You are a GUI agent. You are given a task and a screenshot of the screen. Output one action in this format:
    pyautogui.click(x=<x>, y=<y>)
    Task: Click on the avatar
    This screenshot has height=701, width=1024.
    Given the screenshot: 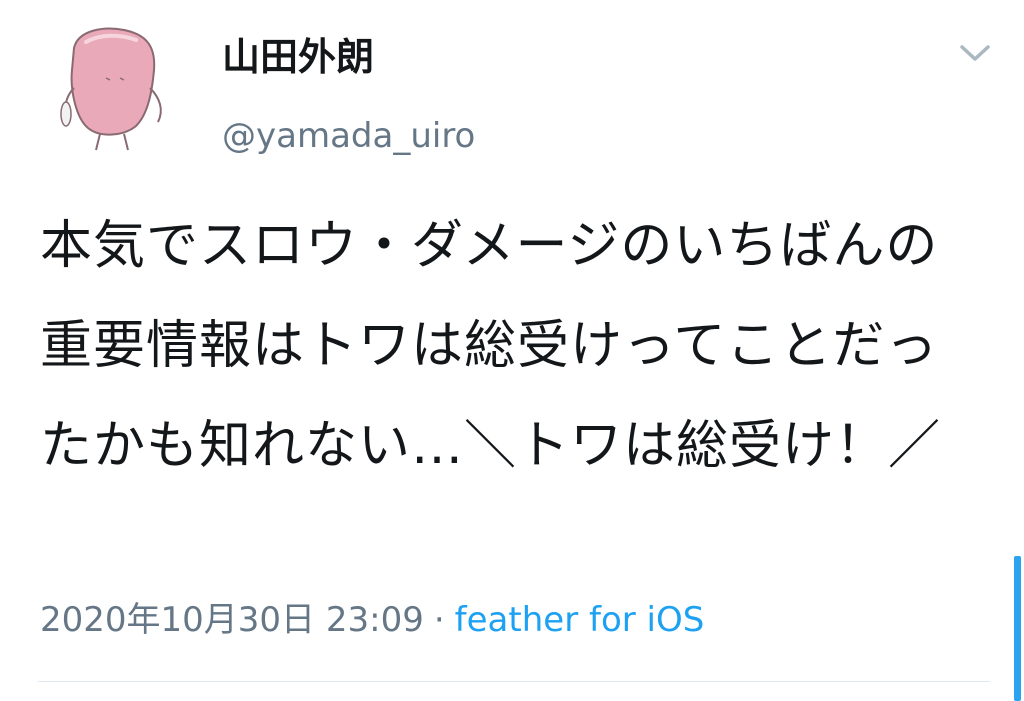 What is the action you would take?
    pyautogui.click(x=112, y=86)
    